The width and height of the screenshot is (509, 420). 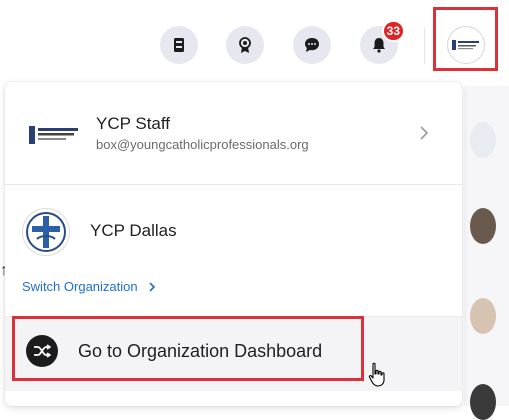 I want to click on notifications-button: 33, so click(x=382, y=42).